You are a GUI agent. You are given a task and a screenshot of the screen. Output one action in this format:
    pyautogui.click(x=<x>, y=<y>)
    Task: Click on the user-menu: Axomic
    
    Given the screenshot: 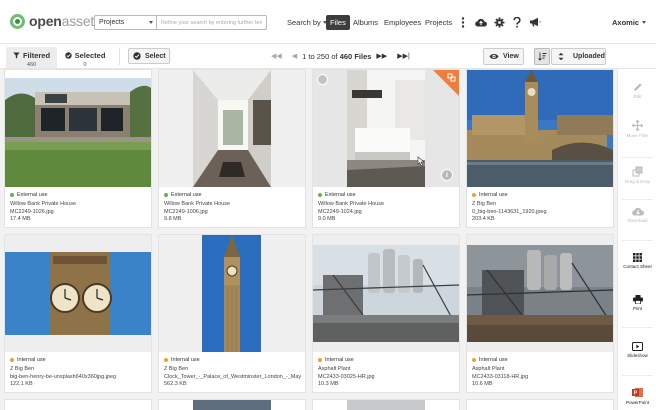 What is the action you would take?
    pyautogui.click(x=629, y=22)
    